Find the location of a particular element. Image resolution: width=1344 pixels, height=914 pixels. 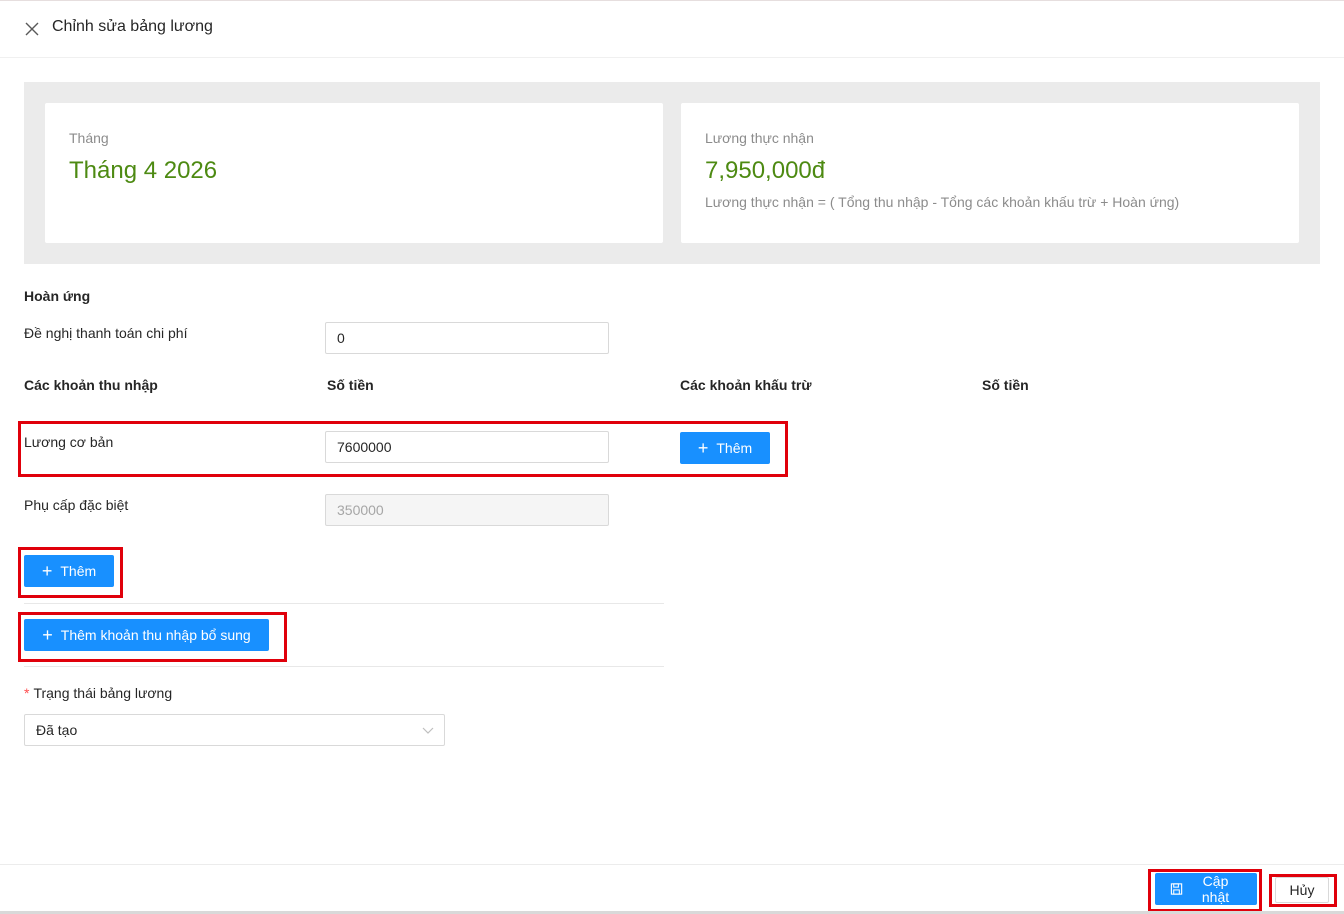

month-value: Tháng 4 2026 is located at coordinates (143, 170).